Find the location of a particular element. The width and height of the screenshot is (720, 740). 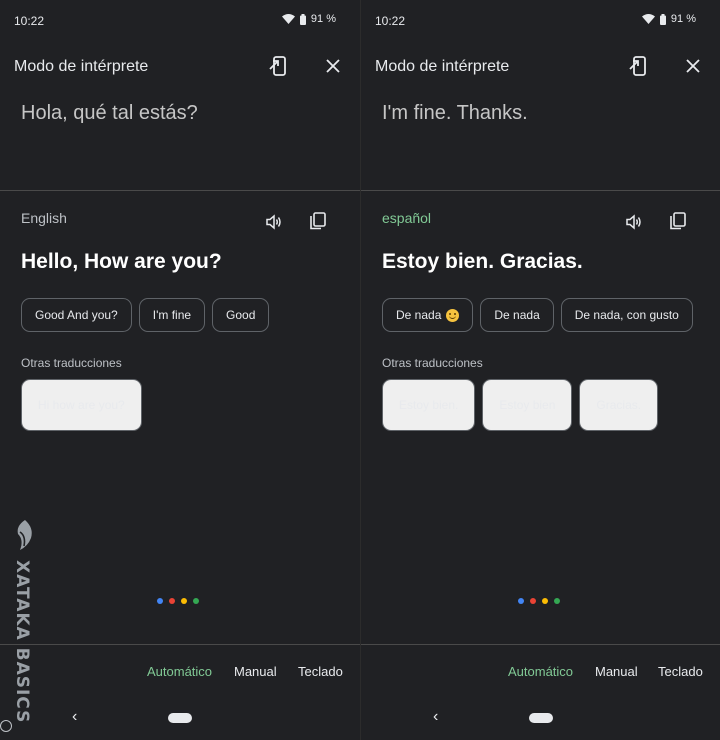

watermark: XATAKA BASICS is located at coordinates (25, 630).